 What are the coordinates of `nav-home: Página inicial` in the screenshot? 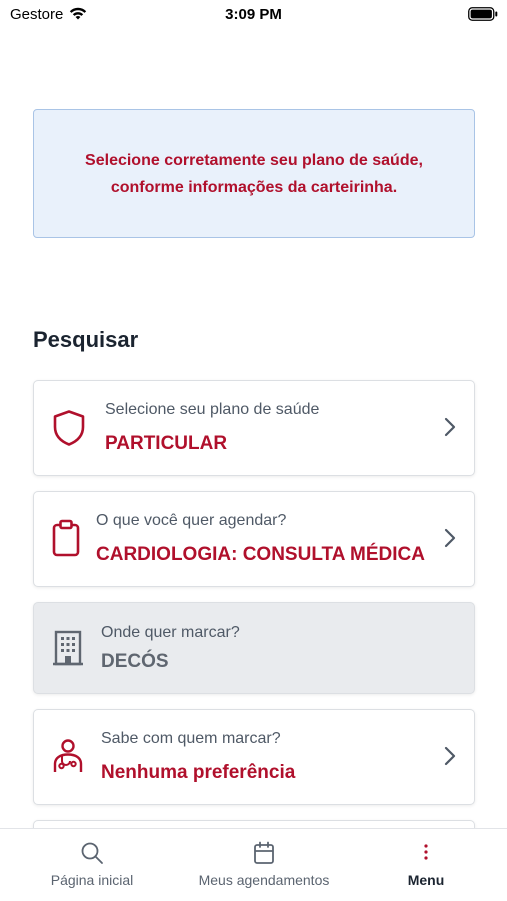 It's located at (92, 865).